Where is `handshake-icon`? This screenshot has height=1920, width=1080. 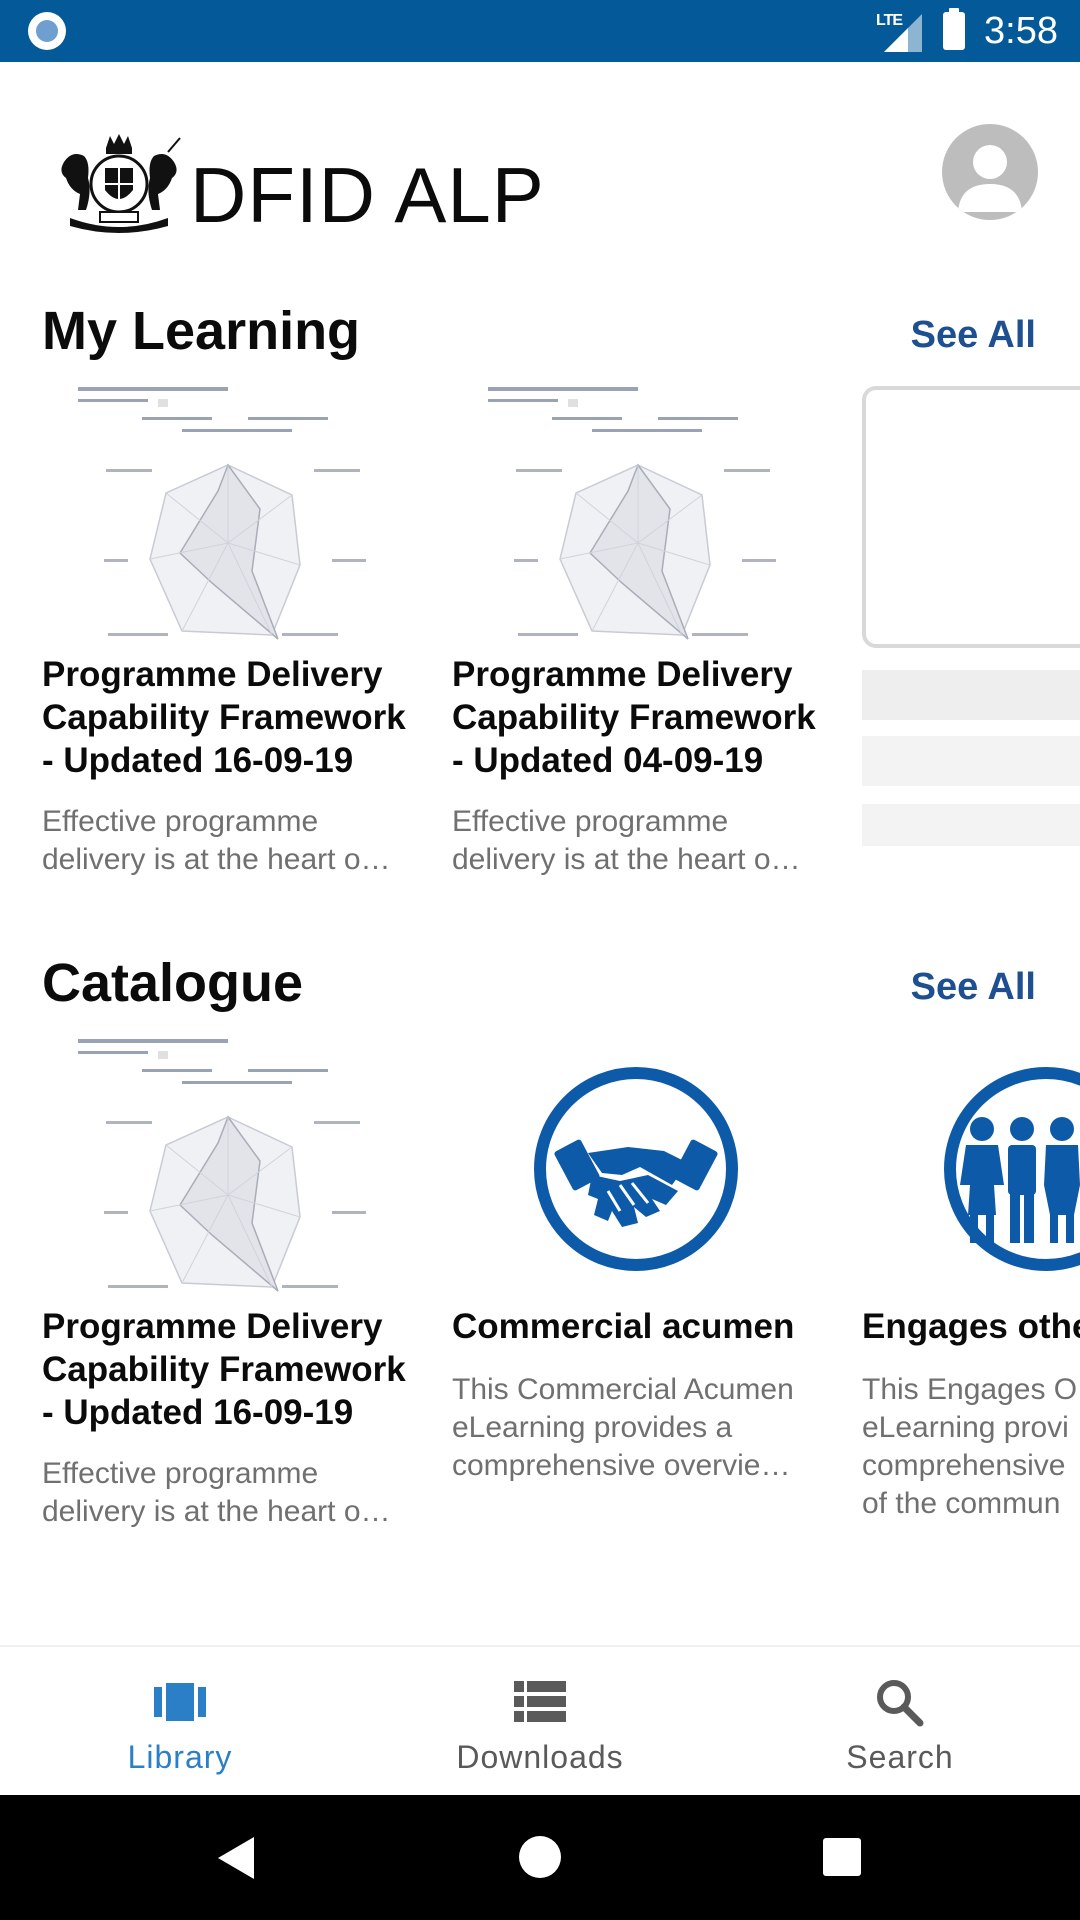
handshake-icon is located at coordinates (642, 1166).